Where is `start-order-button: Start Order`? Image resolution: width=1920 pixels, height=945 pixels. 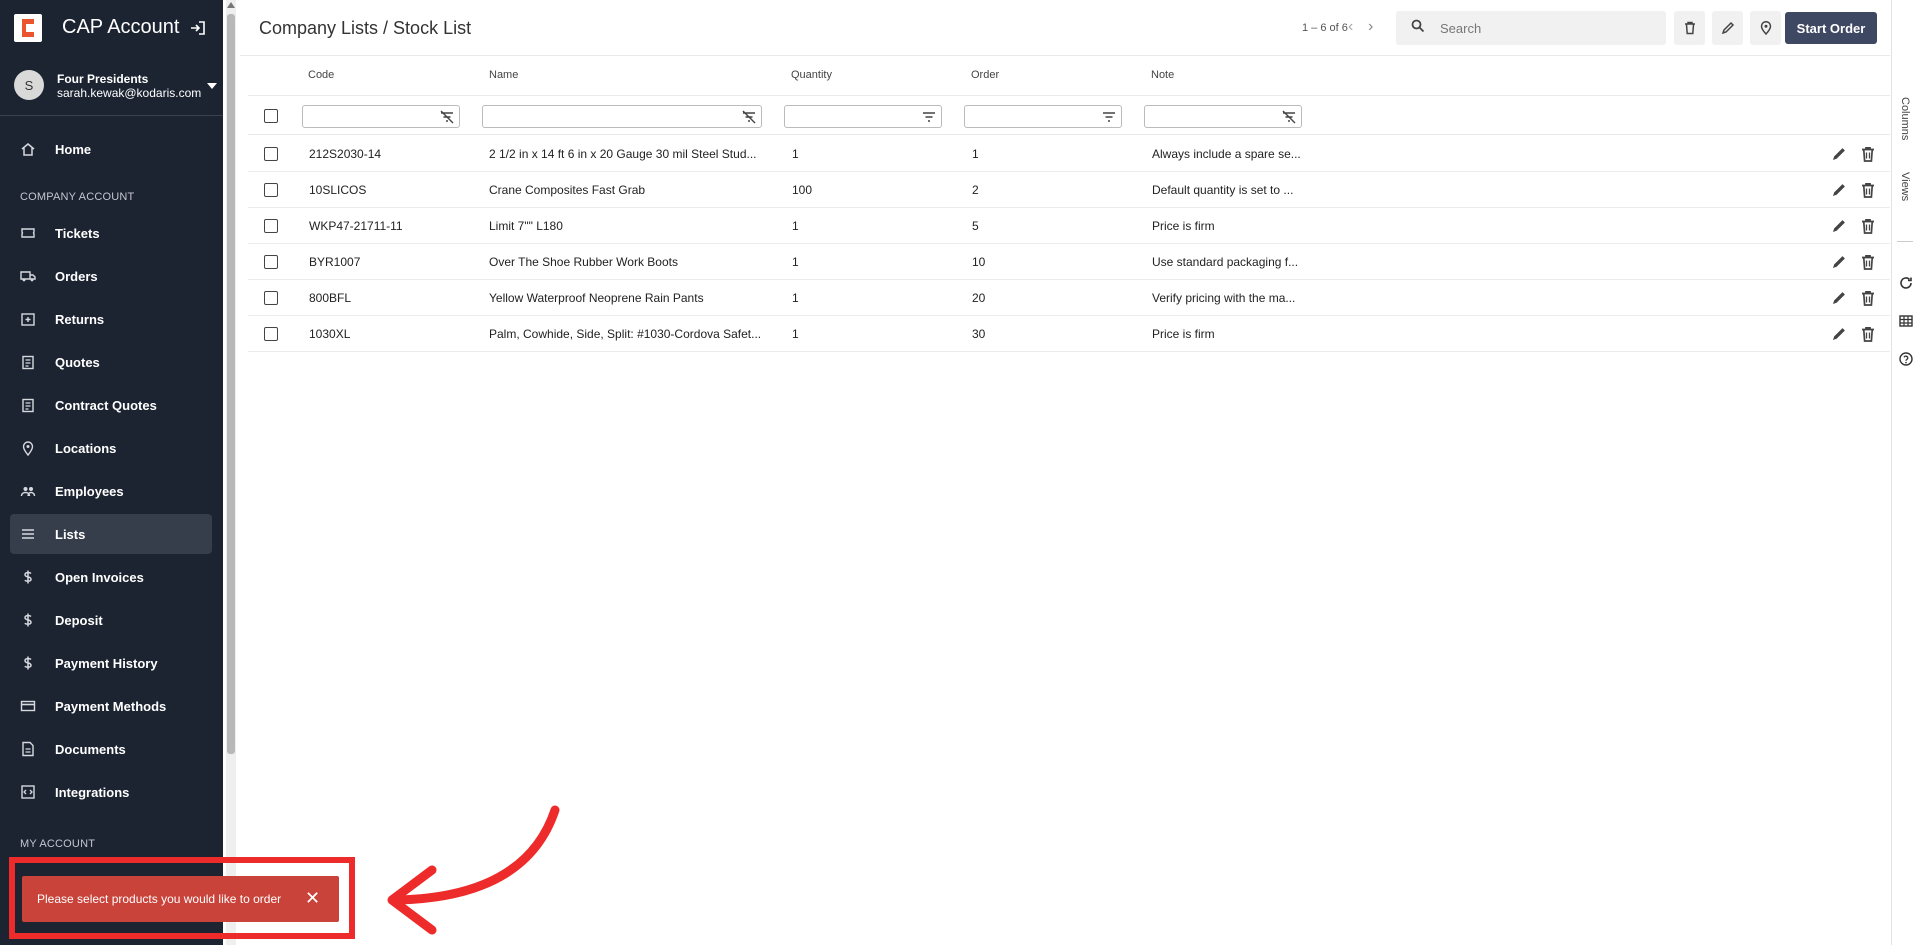 start-order-button: Start Order is located at coordinates (1831, 28).